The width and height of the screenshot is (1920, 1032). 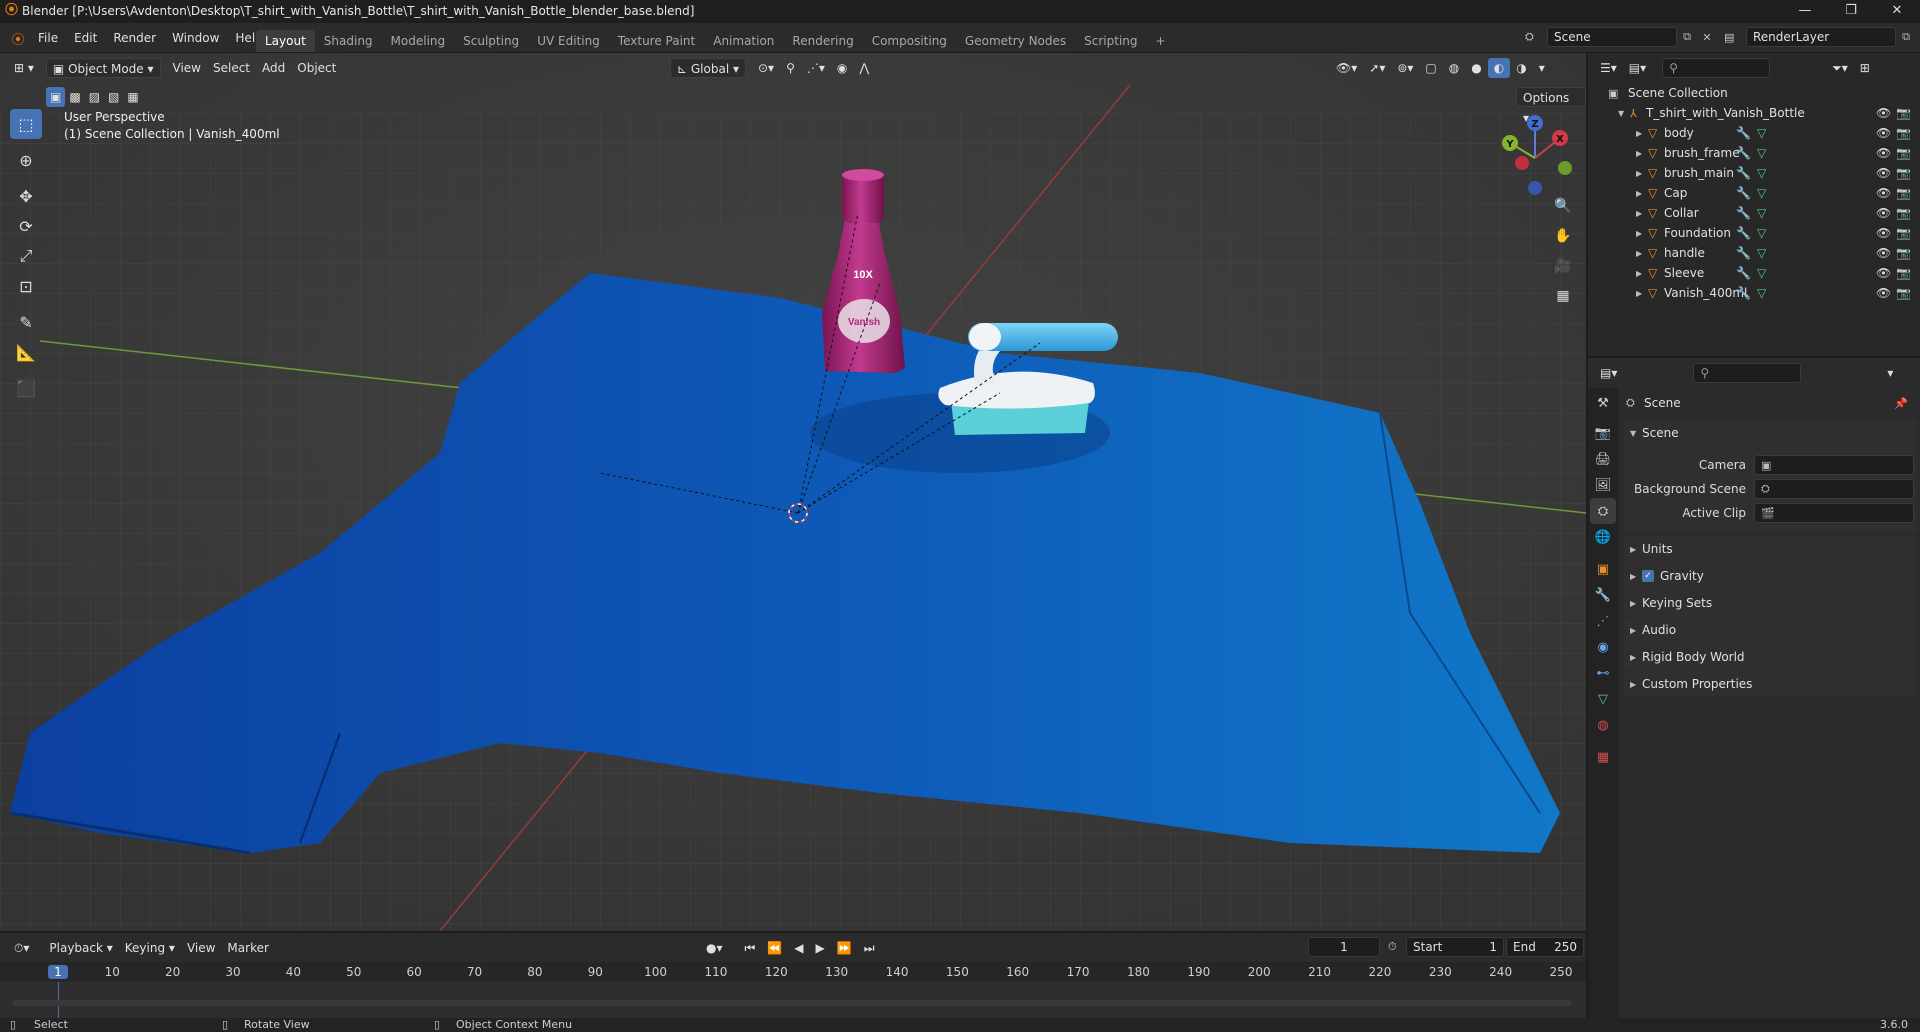 What do you see at coordinates (103, 68) in the screenshot?
I see `mode-dropdown: ▣ Object Mode ▾` at bounding box center [103, 68].